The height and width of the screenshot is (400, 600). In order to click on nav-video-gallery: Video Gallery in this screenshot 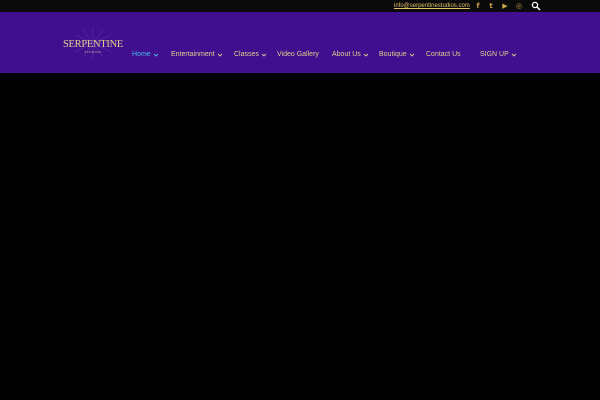, I will do `click(298, 55)`.